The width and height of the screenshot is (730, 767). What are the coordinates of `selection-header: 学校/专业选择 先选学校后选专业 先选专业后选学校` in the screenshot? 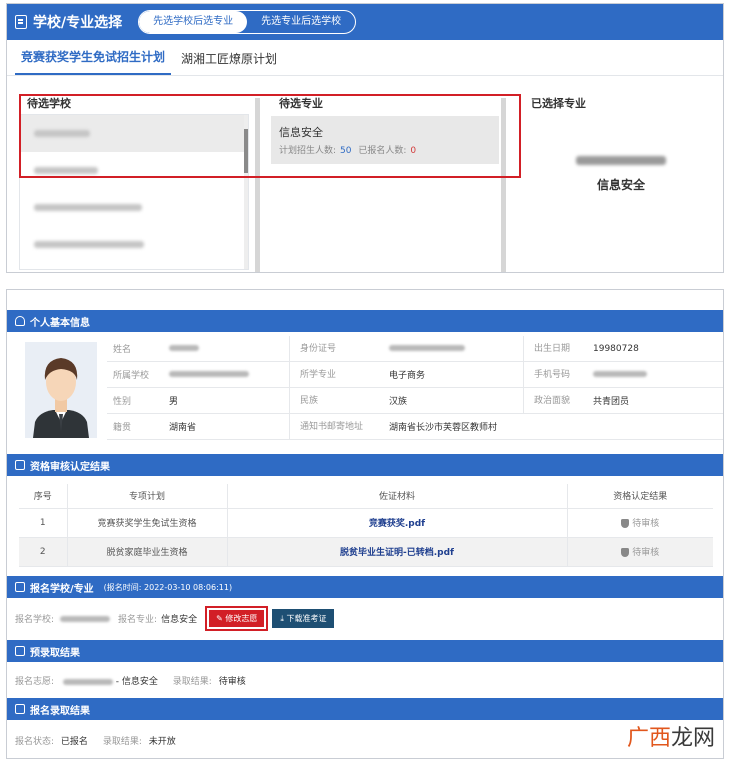 It's located at (365, 22).